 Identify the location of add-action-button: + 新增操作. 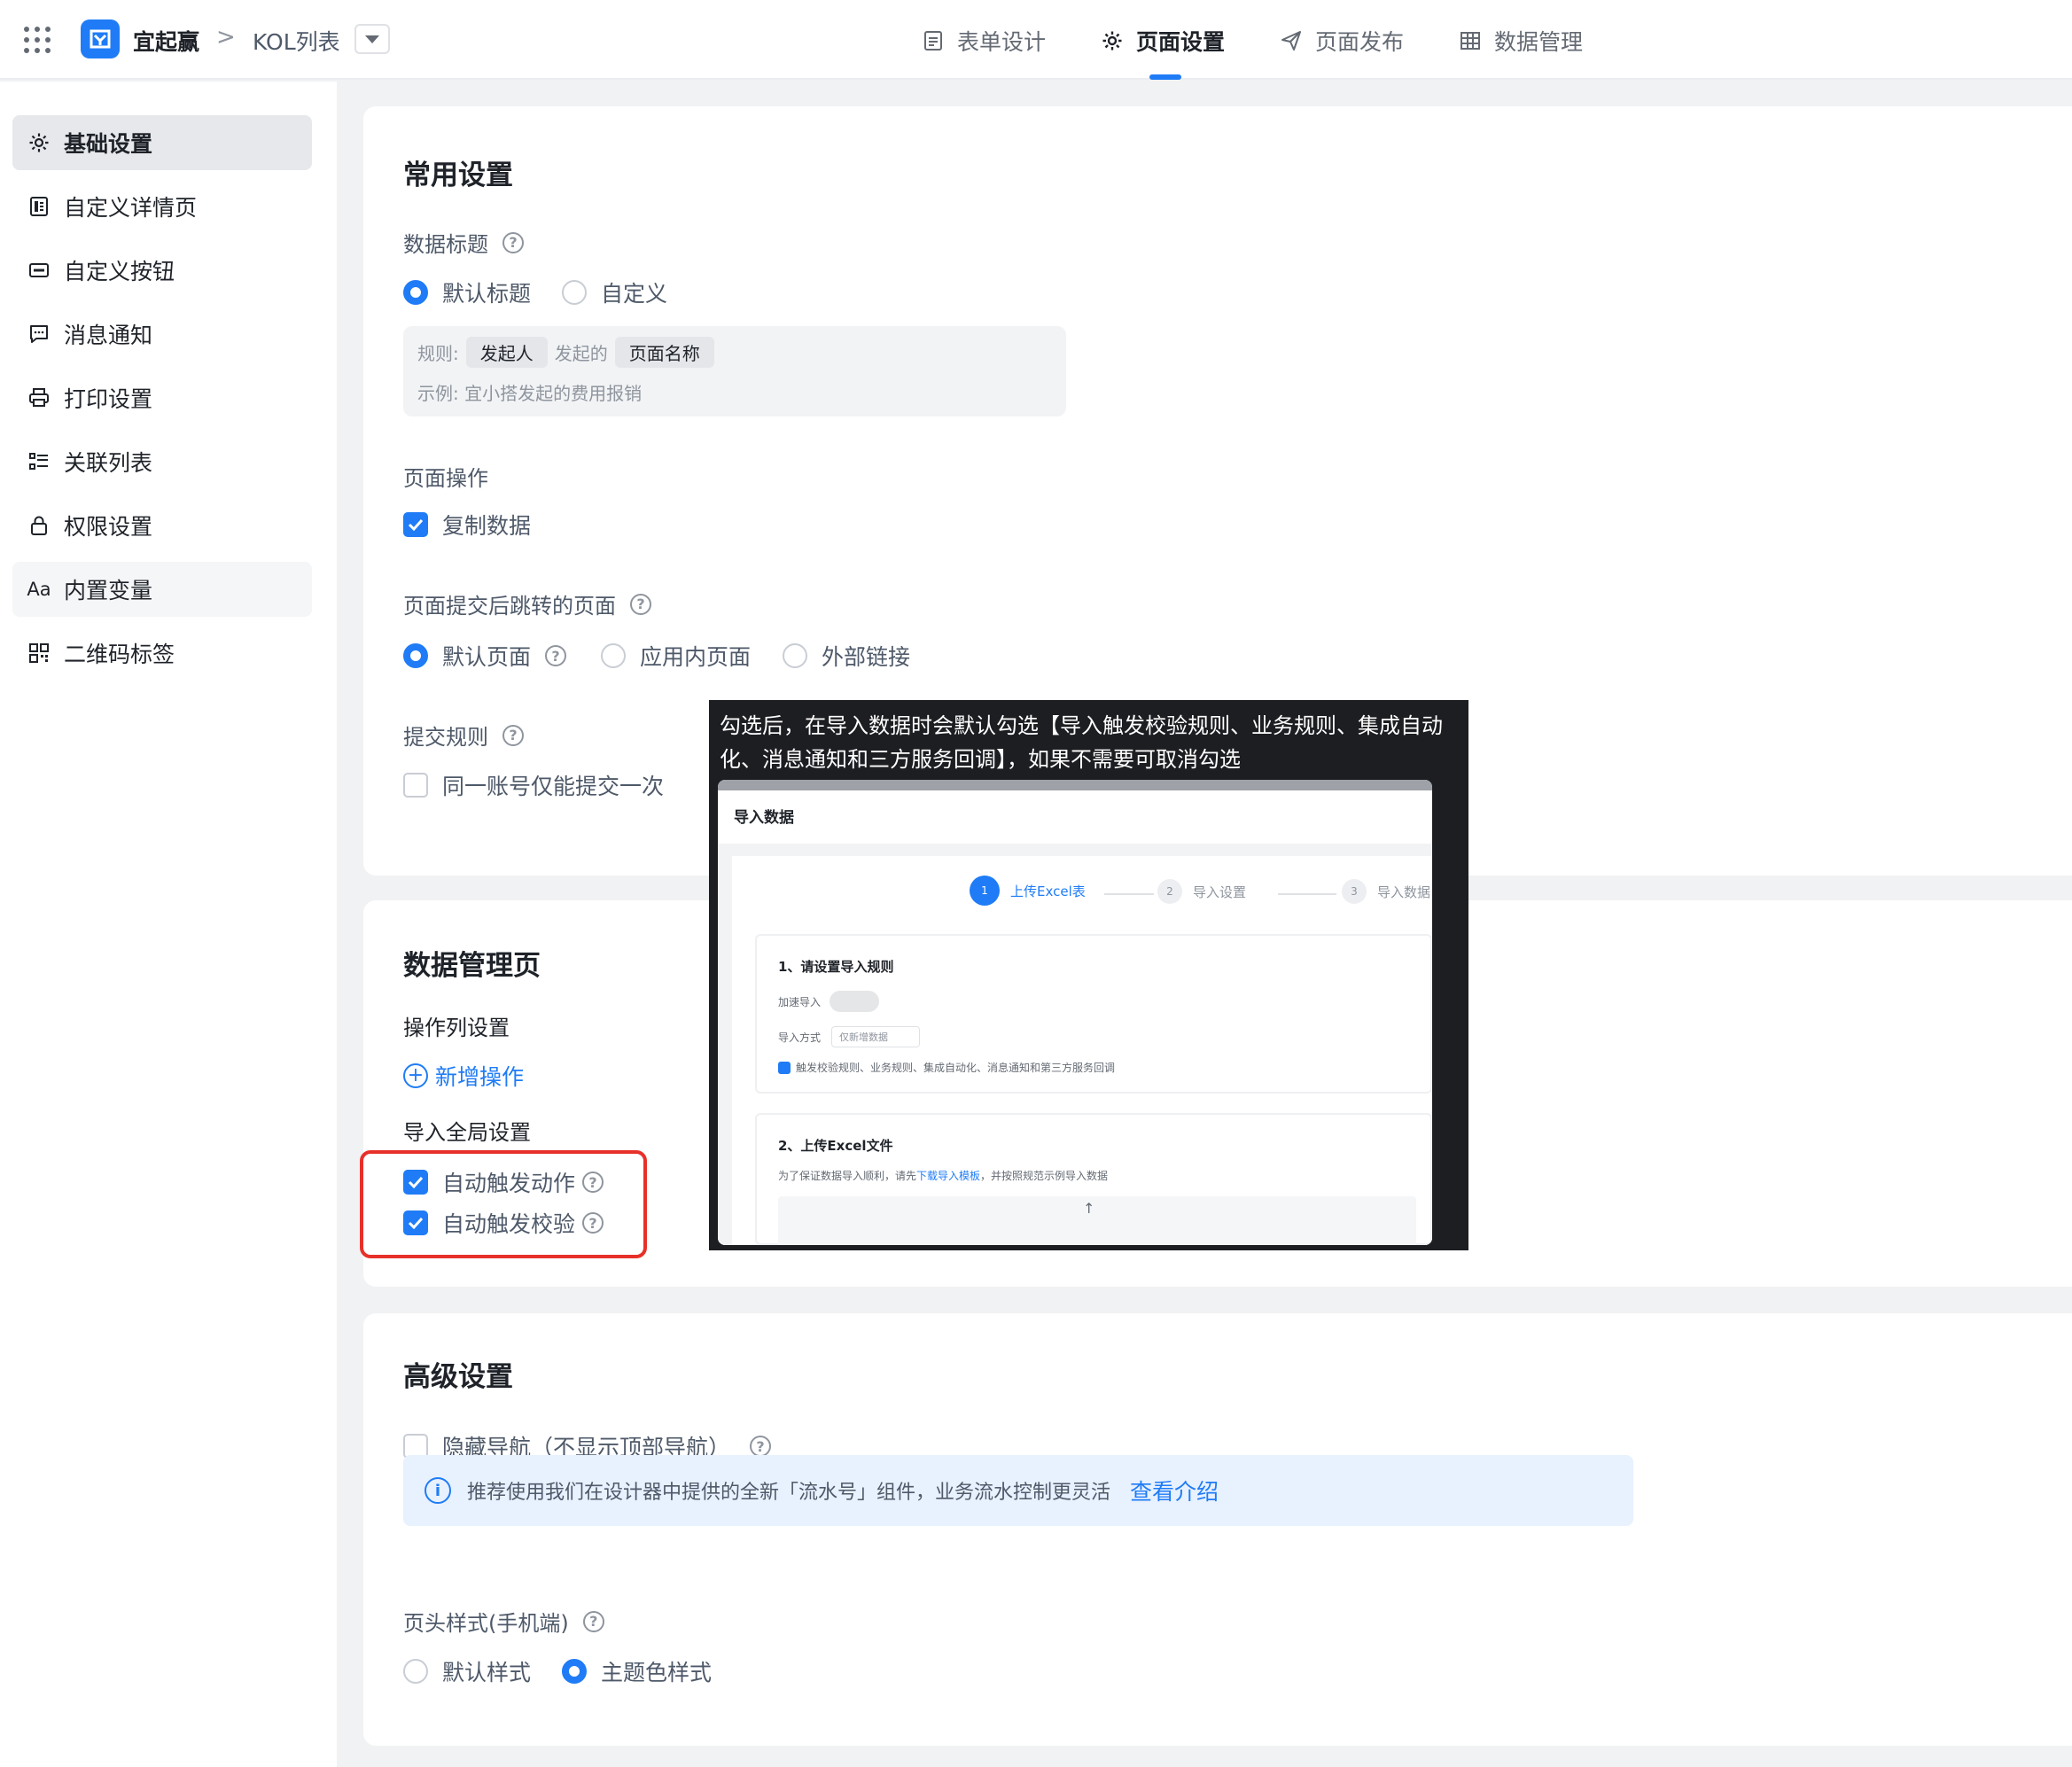
(463, 1076).